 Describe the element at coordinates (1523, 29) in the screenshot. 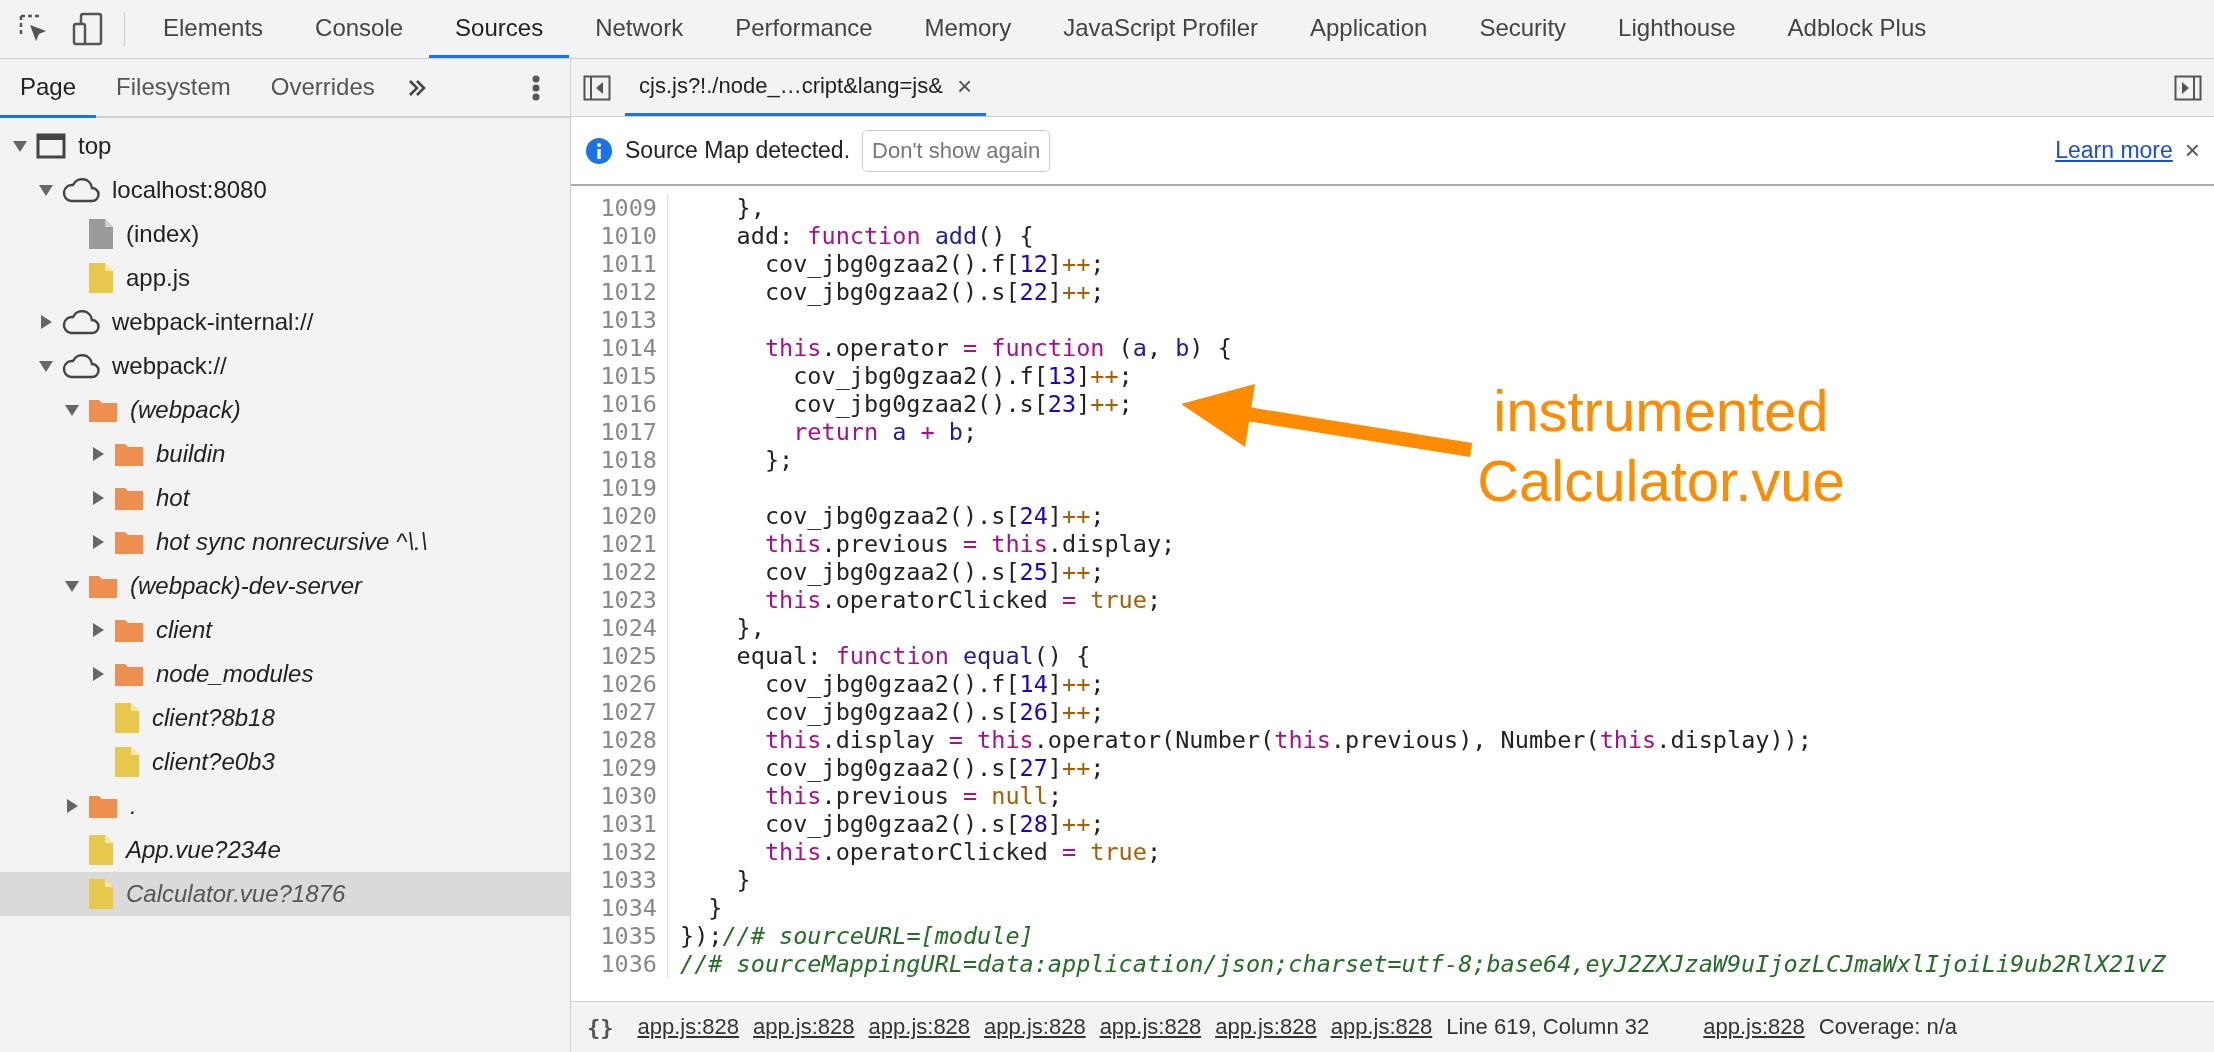

I see `panel-tab: Security` at that location.